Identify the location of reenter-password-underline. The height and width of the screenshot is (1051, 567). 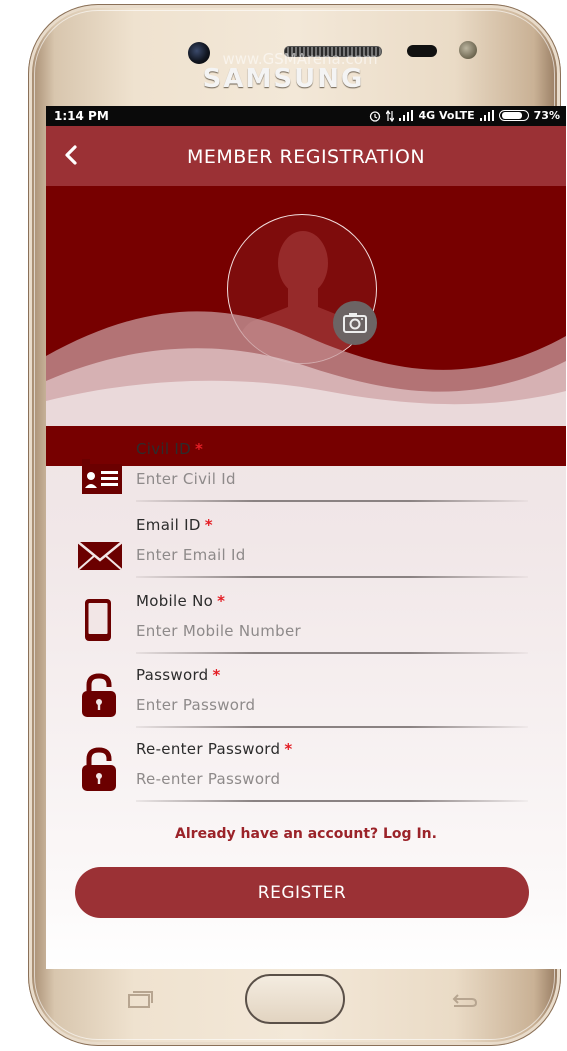
(332, 801).